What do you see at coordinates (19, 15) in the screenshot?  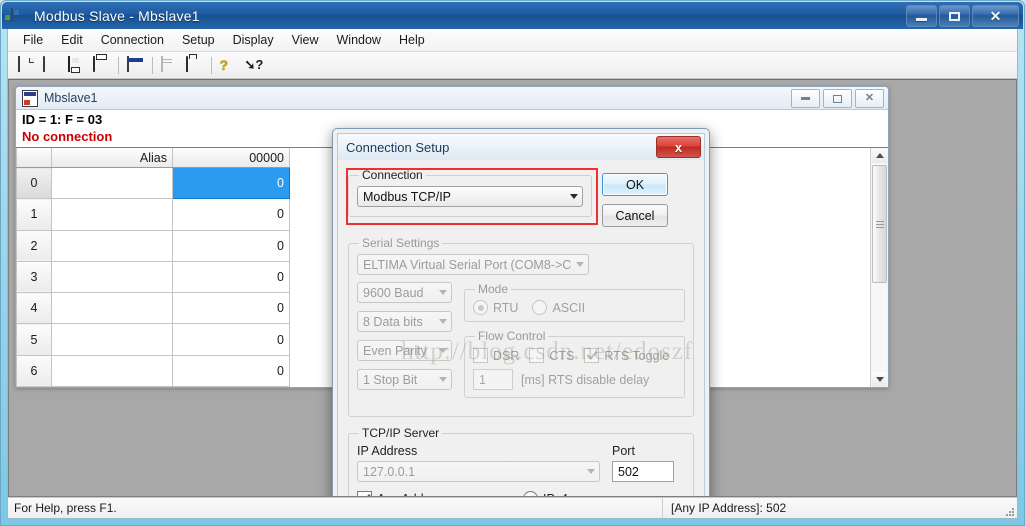 I see `app-icon` at bounding box center [19, 15].